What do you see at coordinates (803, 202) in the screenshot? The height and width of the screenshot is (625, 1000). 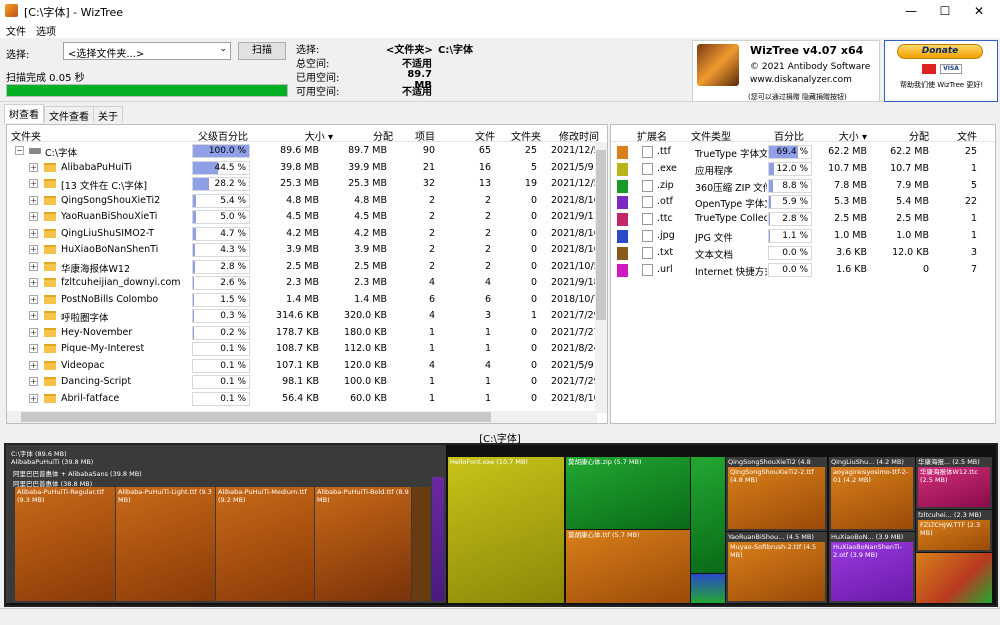 I see `ext-row: .otf OpenType 字体文 5.9 % 5.3 MB 5.4 MB 22` at bounding box center [803, 202].